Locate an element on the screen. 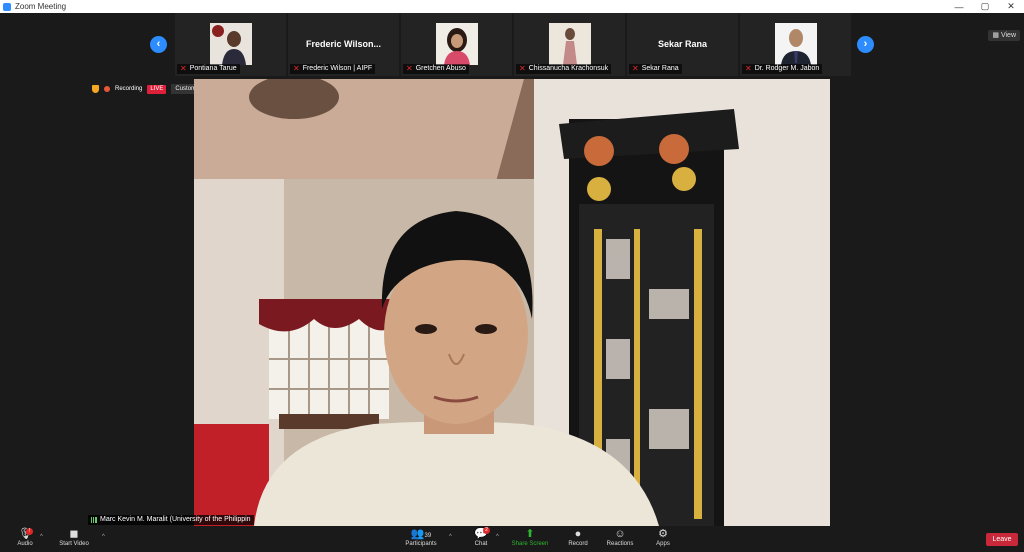 This screenshot has width=1024, height=552. participant-label: ✕ Sekar Rana is located at coordinates (655, 69).